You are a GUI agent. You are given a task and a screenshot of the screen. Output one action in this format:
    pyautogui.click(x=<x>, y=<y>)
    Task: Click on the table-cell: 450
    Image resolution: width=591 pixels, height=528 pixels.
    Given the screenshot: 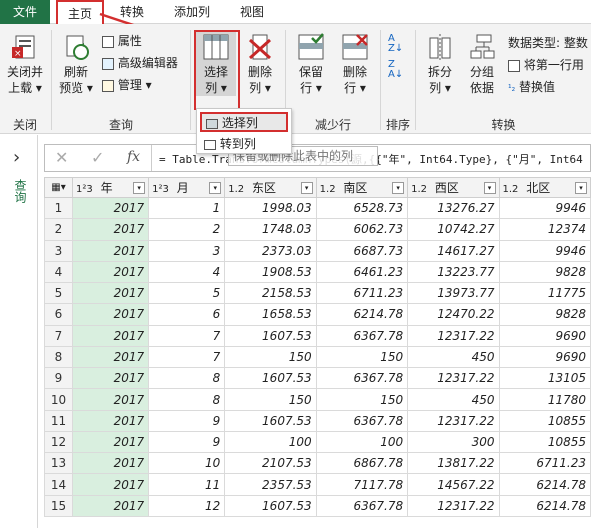 What is the action you would take?
    pyautogui.click(x=453, y=357)
    